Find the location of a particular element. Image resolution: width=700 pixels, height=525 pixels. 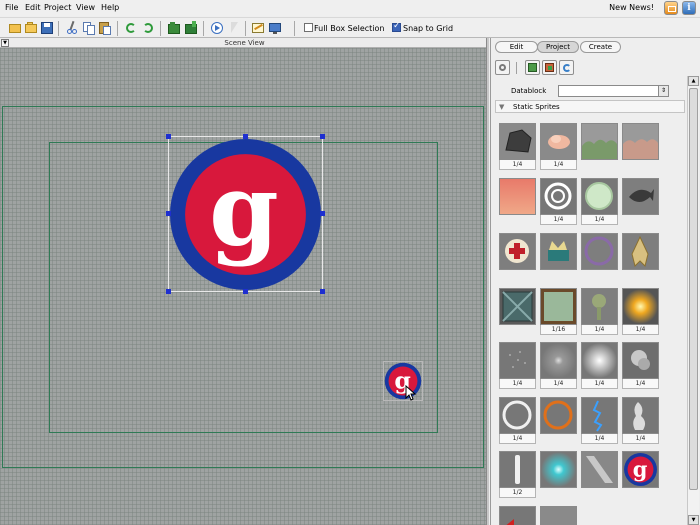

gear-icon is located at coordinates (502, 67).